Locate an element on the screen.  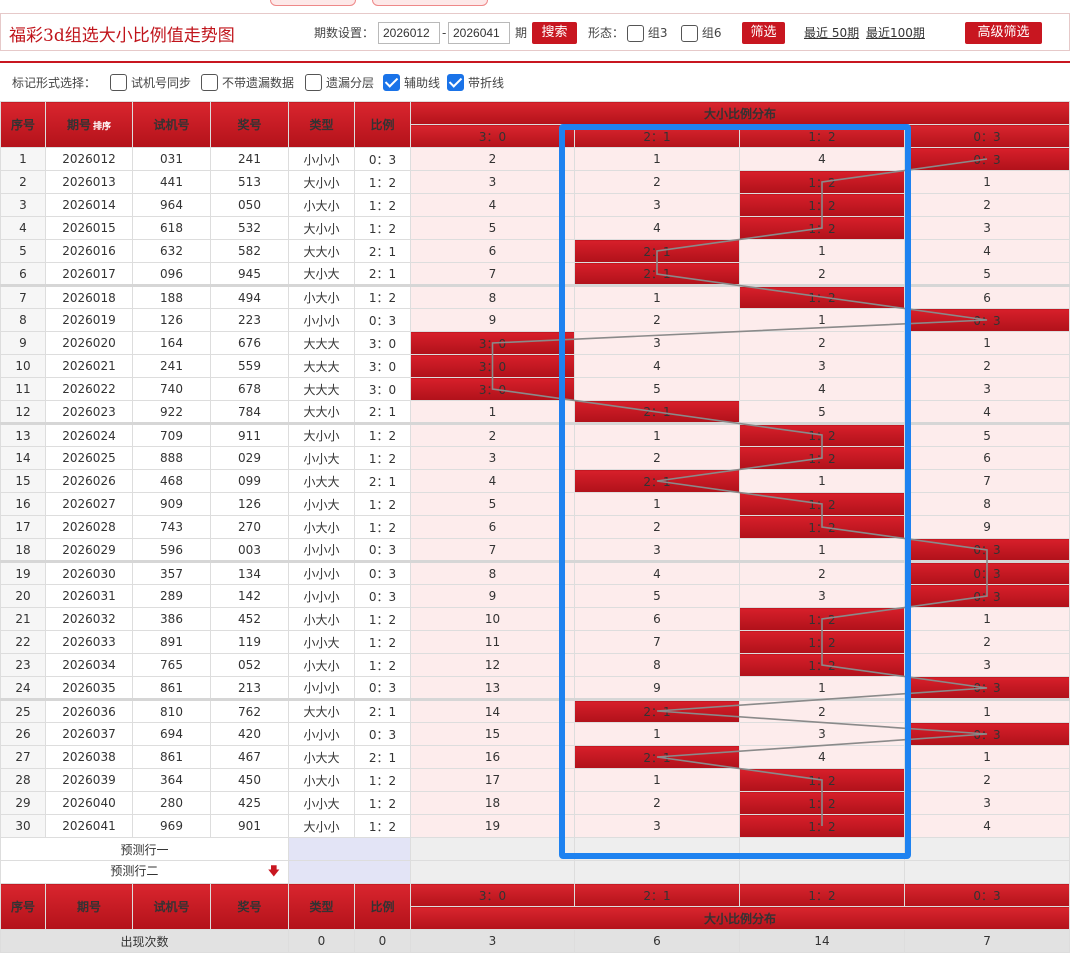
seq-cell: 30 is located at coordinates (23, 826).